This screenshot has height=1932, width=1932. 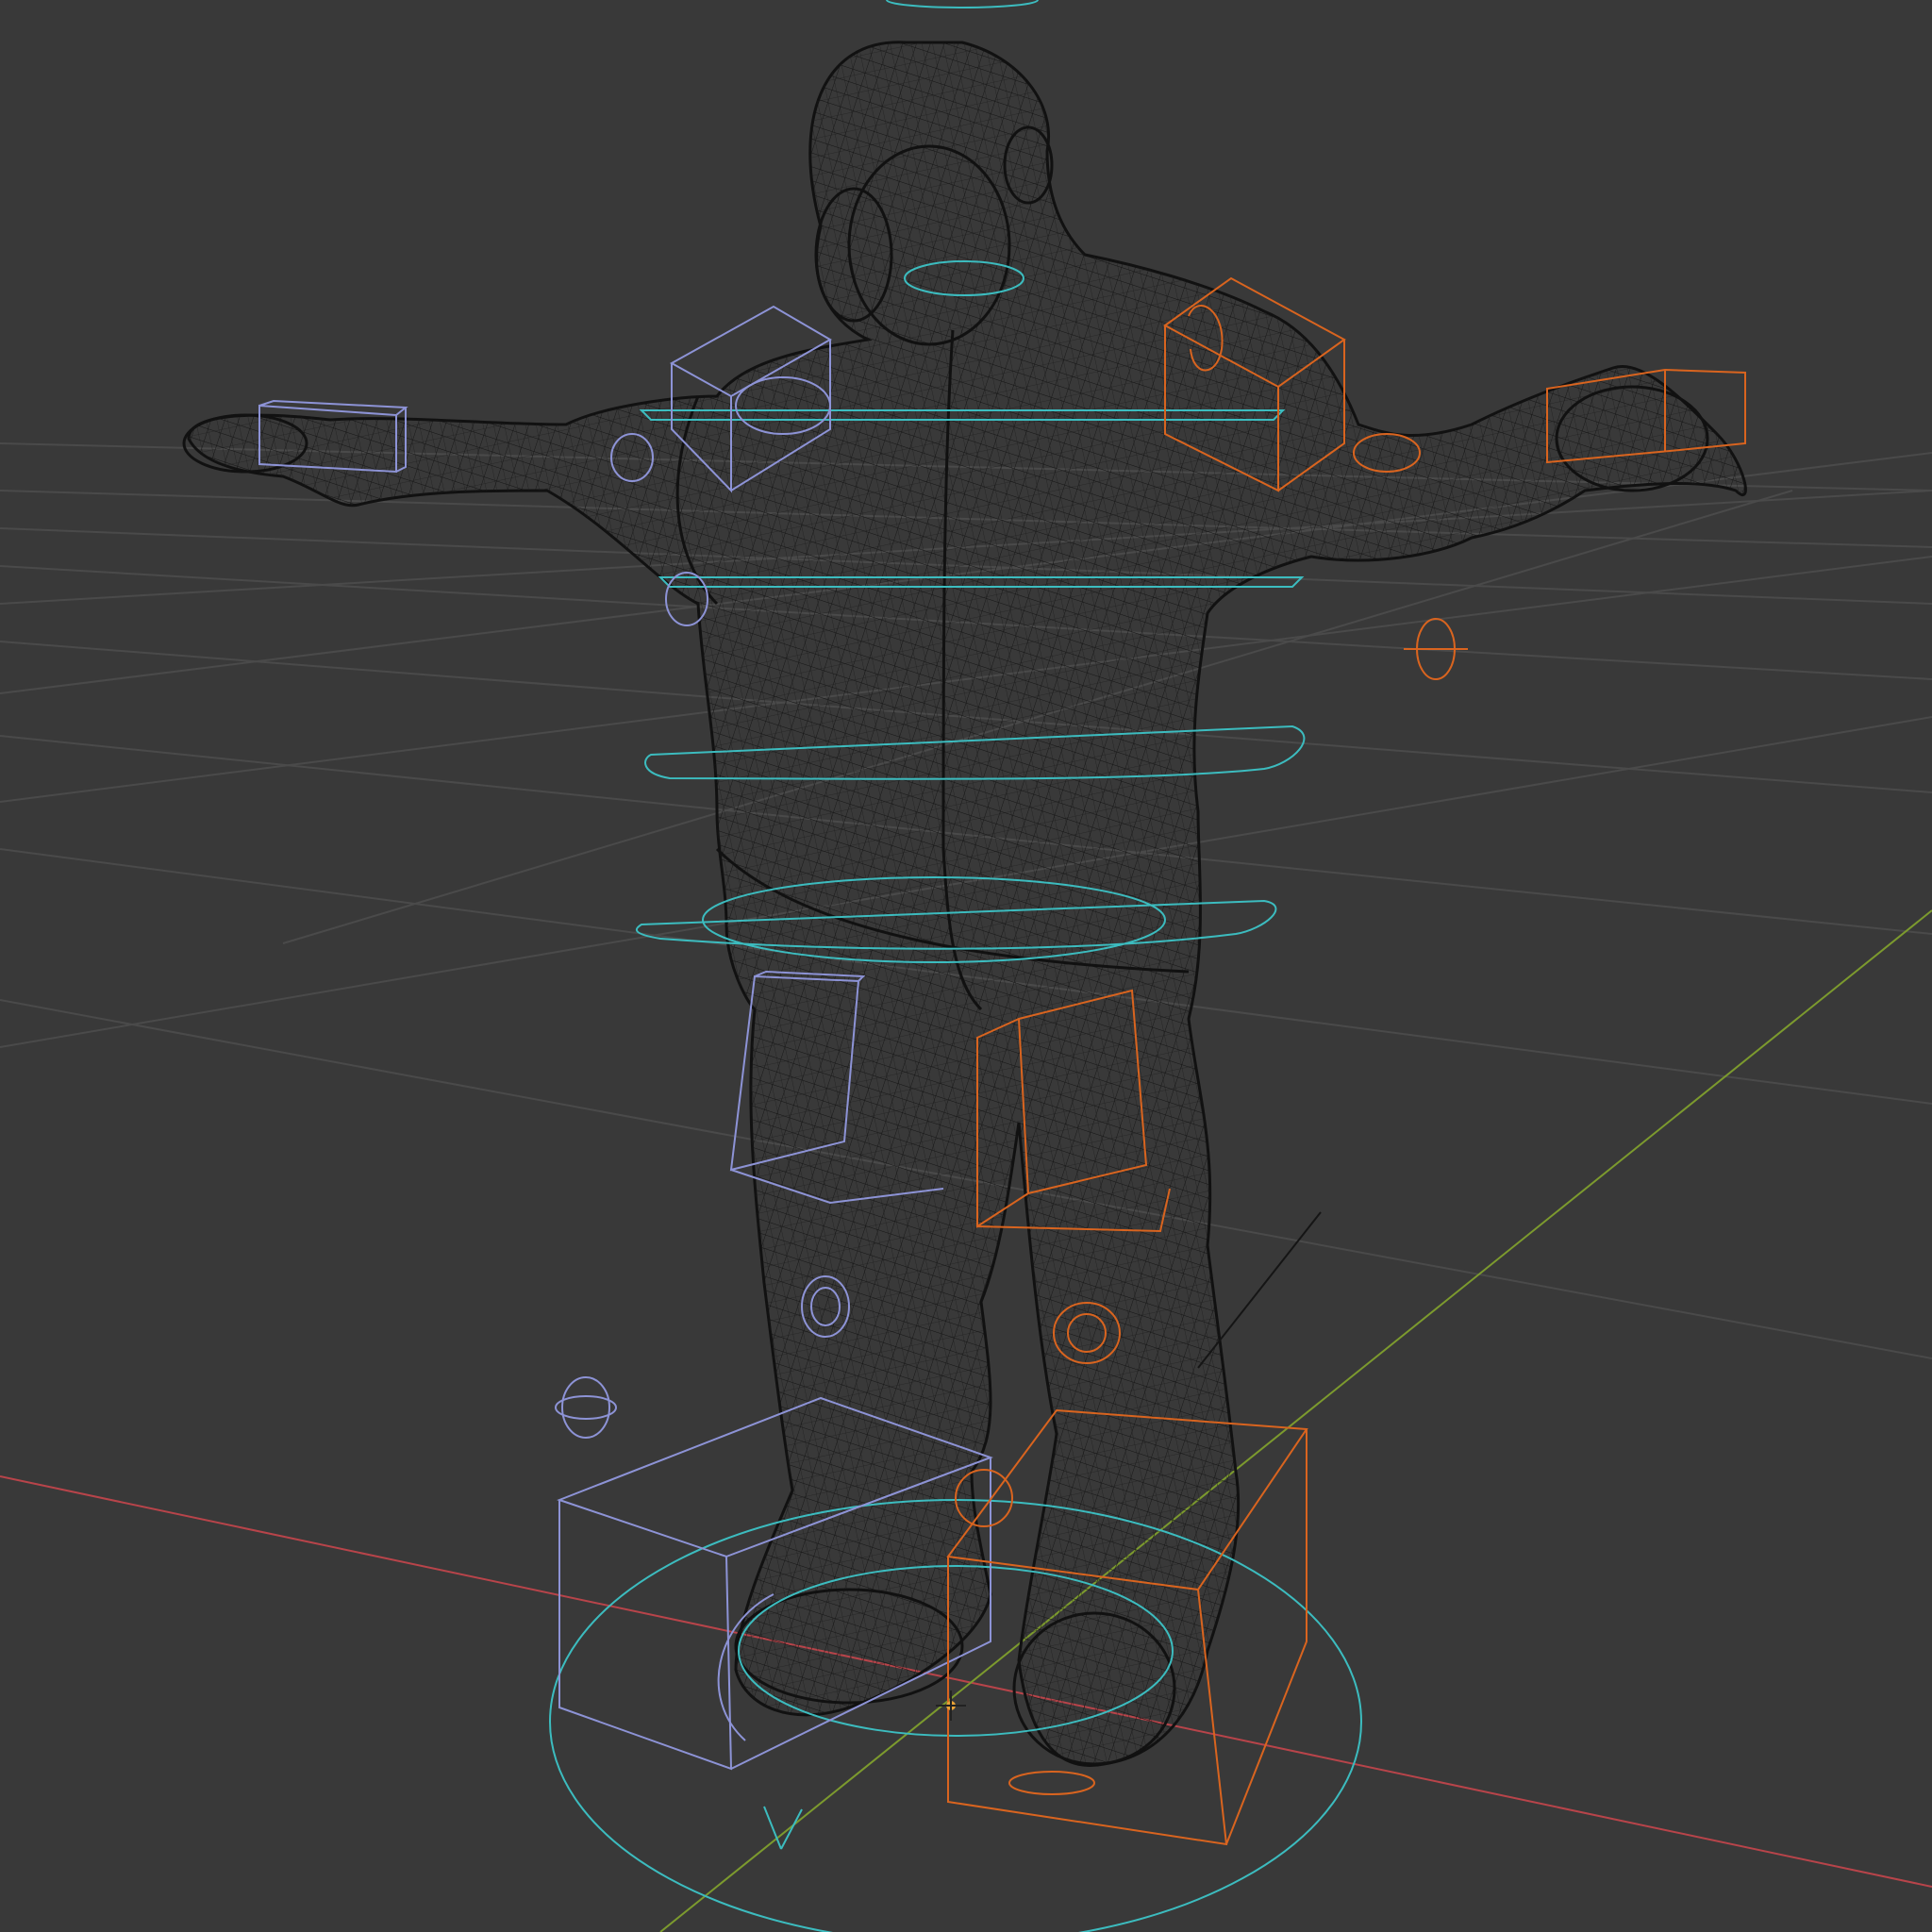 I want to click on 3d-cursor-icon, so click(x=951, y=1706).